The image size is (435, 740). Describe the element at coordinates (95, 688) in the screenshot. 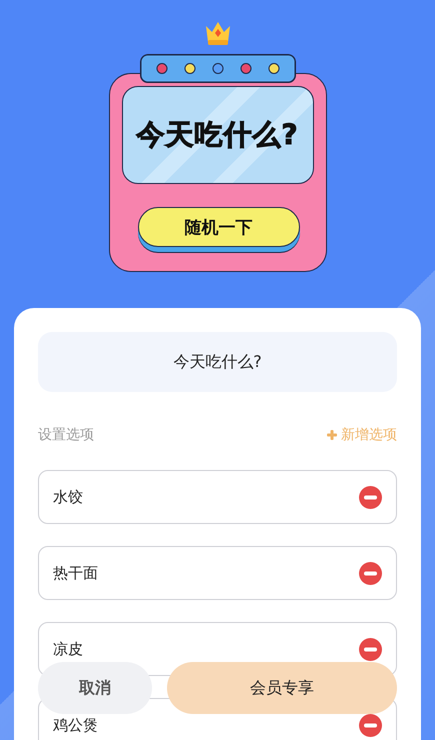

I see `cancel-button: 取消` at that location.